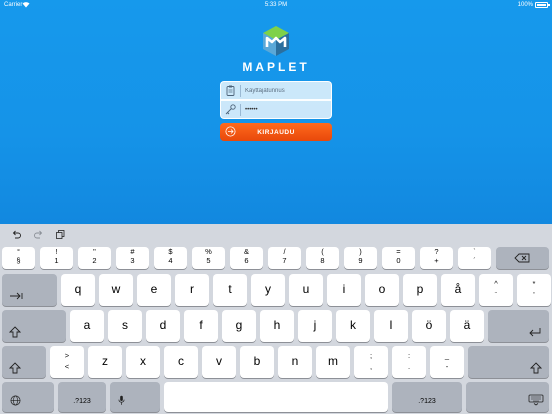 This screenshot has height=414, width=552. I want to click on key-label: 0, so click(398, 260).